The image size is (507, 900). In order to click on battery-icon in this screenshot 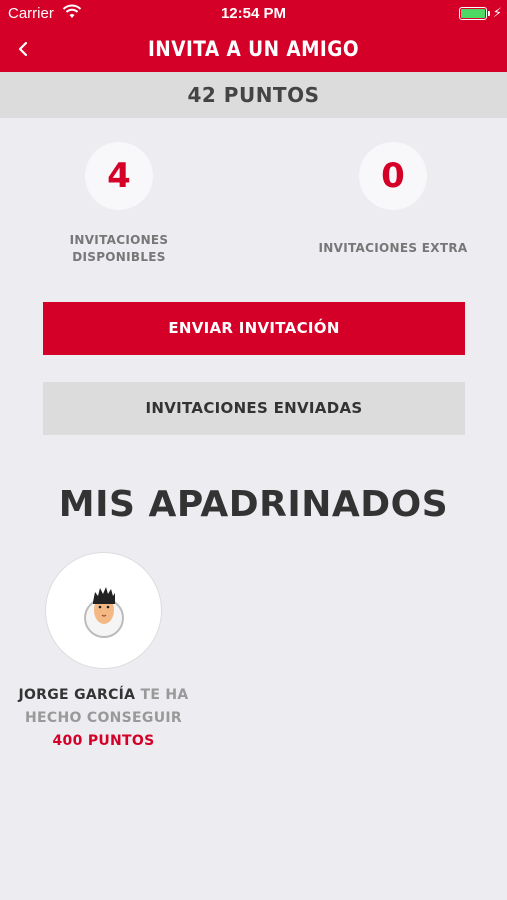, I will do `click(473, 13)`.